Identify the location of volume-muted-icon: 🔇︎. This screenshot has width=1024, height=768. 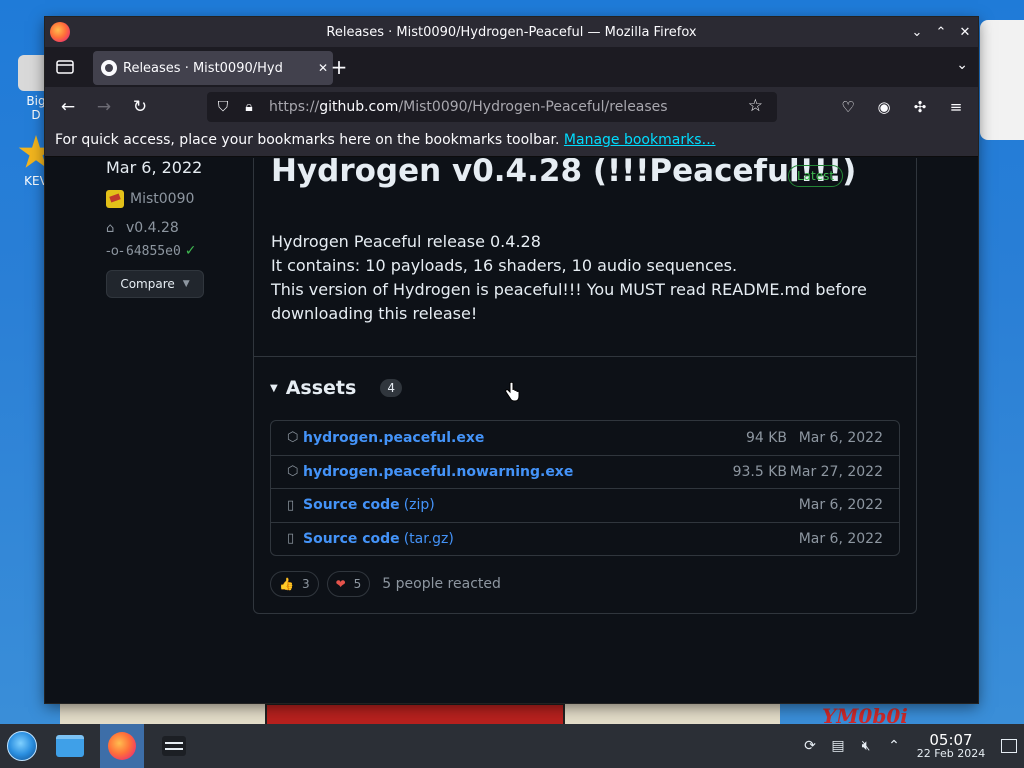
(866, 746).